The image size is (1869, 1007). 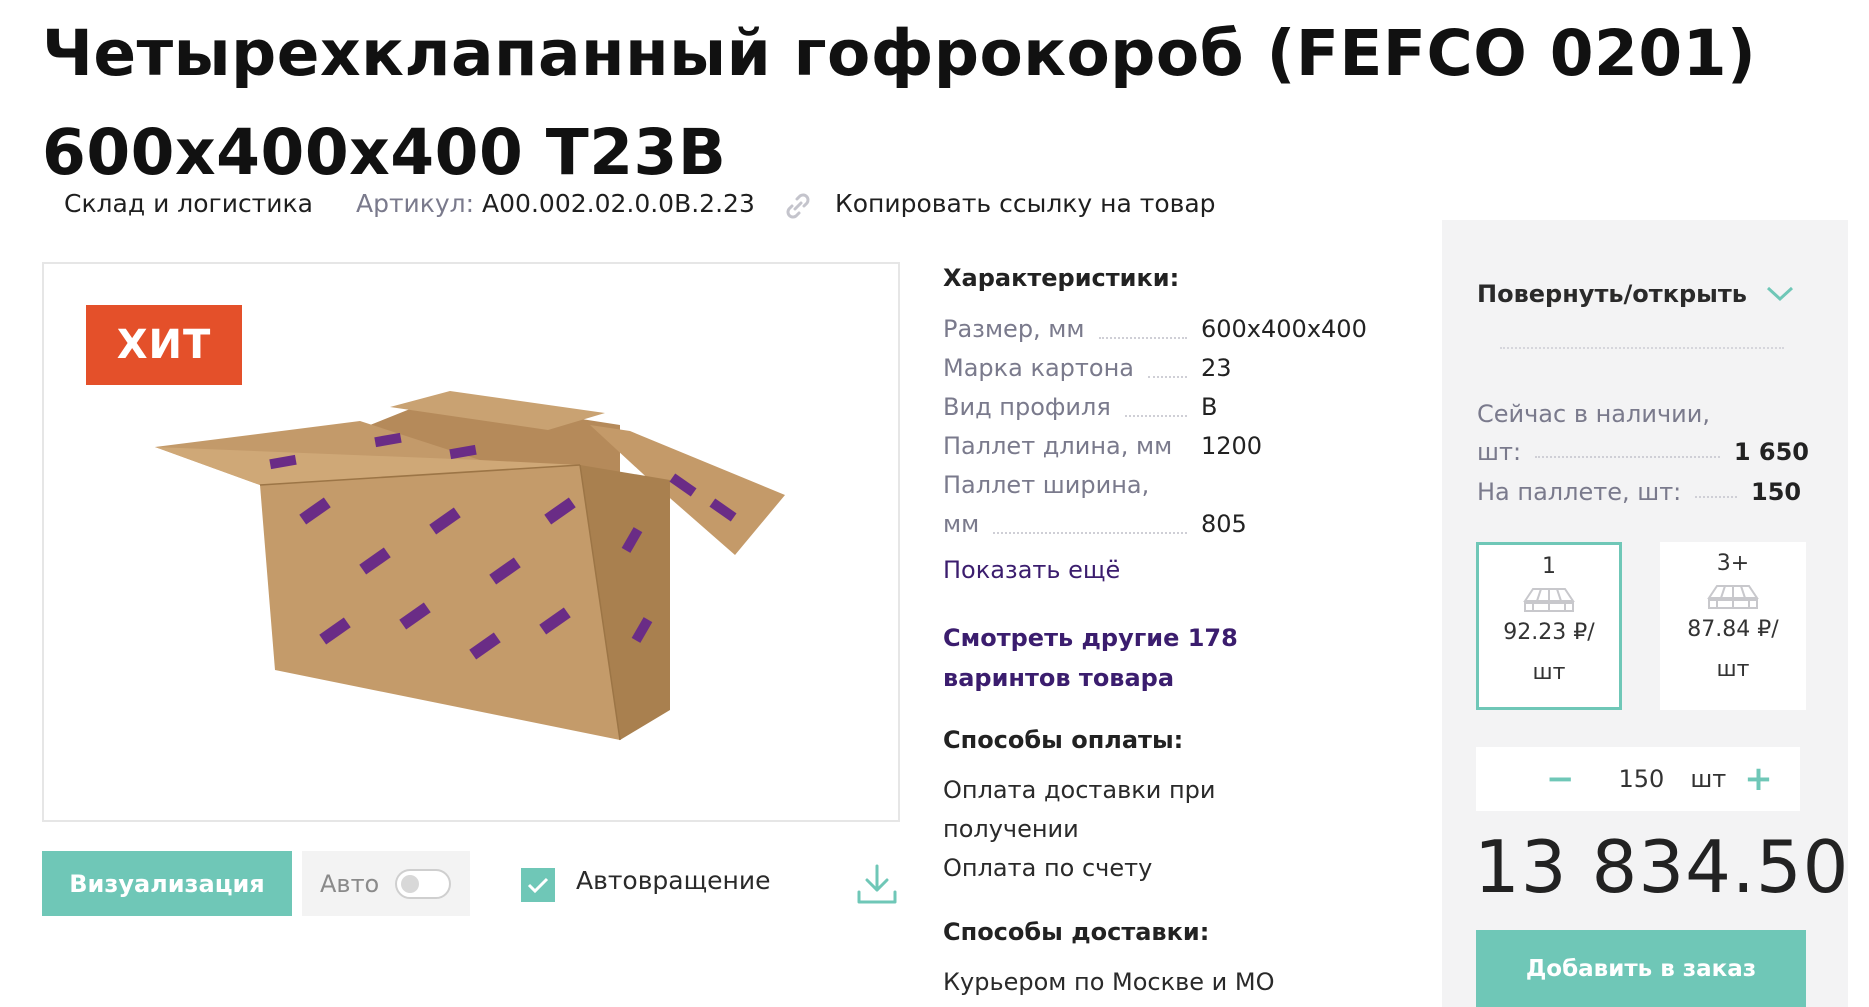 I want to click on spec-label: Вид профиля, so click(x=1027, y=407).